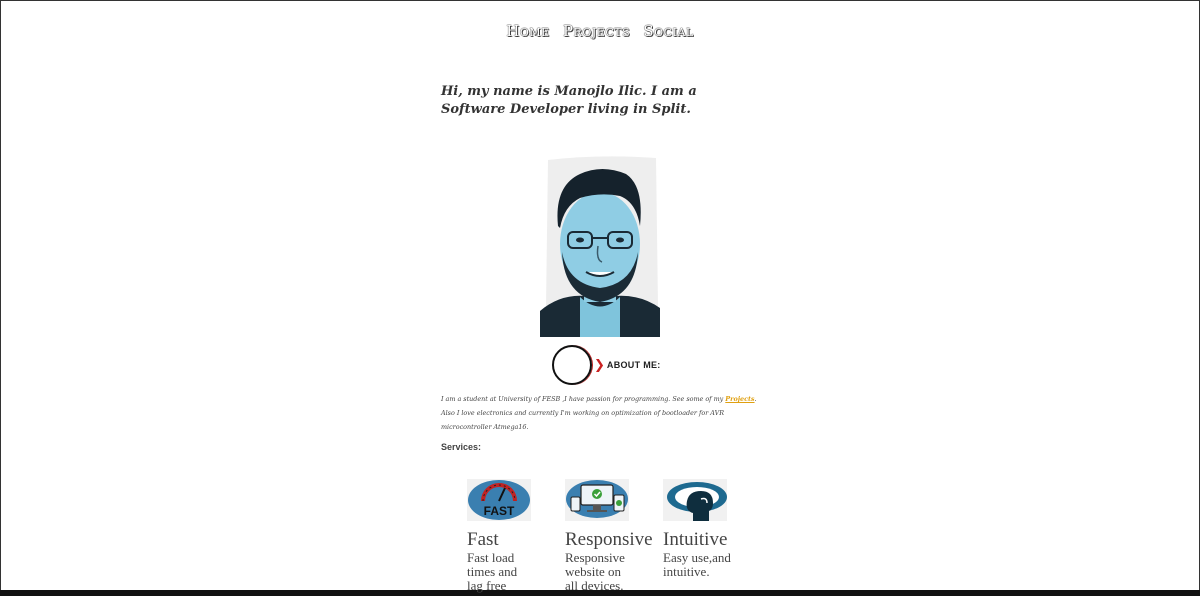 This screenshot has height=596, width=1200. What do you see at coordinates (597, 500) in the screenshot?
I see `devices-icon` at bounding box center [597, 500].